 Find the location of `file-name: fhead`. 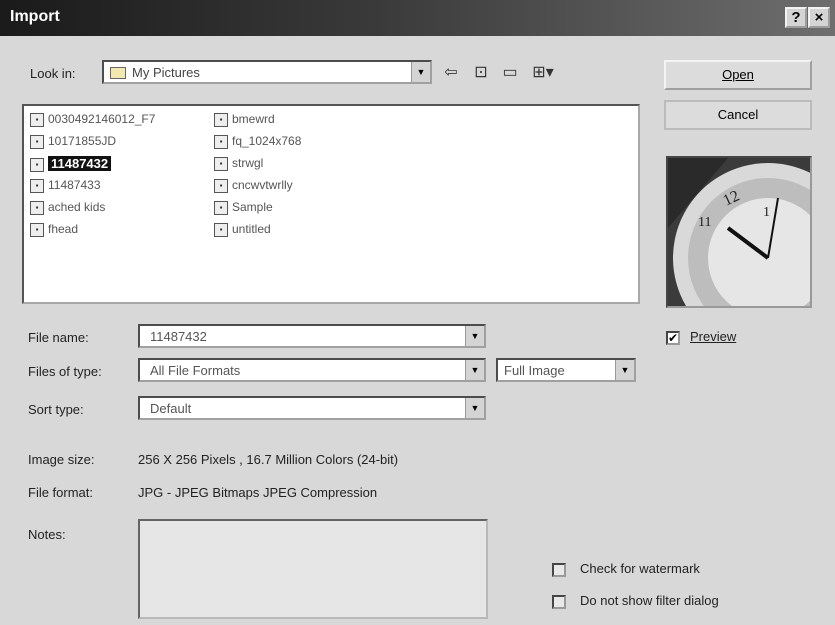

file-name: fhead is located at coordinates (63, 229).